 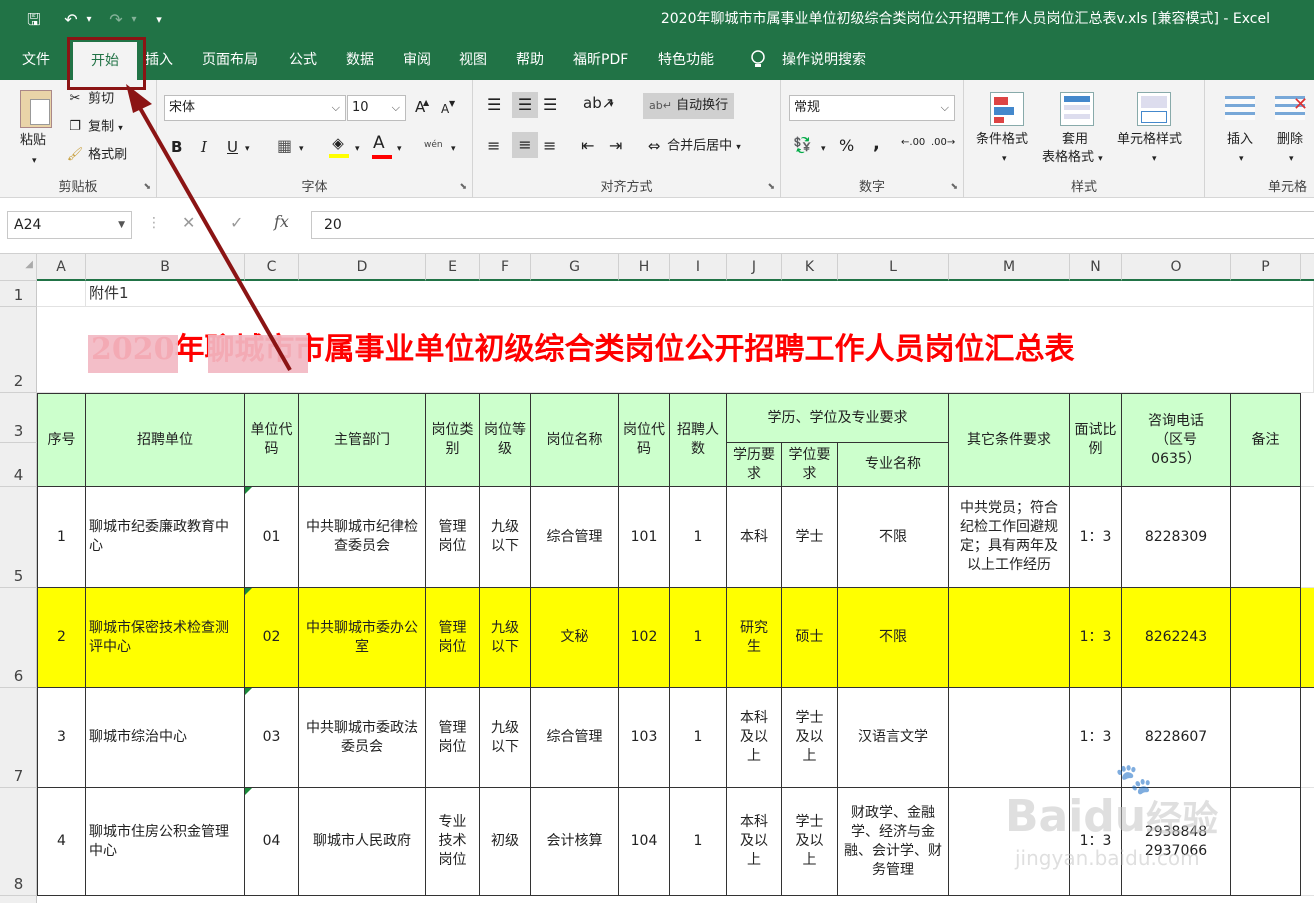 I want to click on column-header-a: A, so click(x=61, y=267).